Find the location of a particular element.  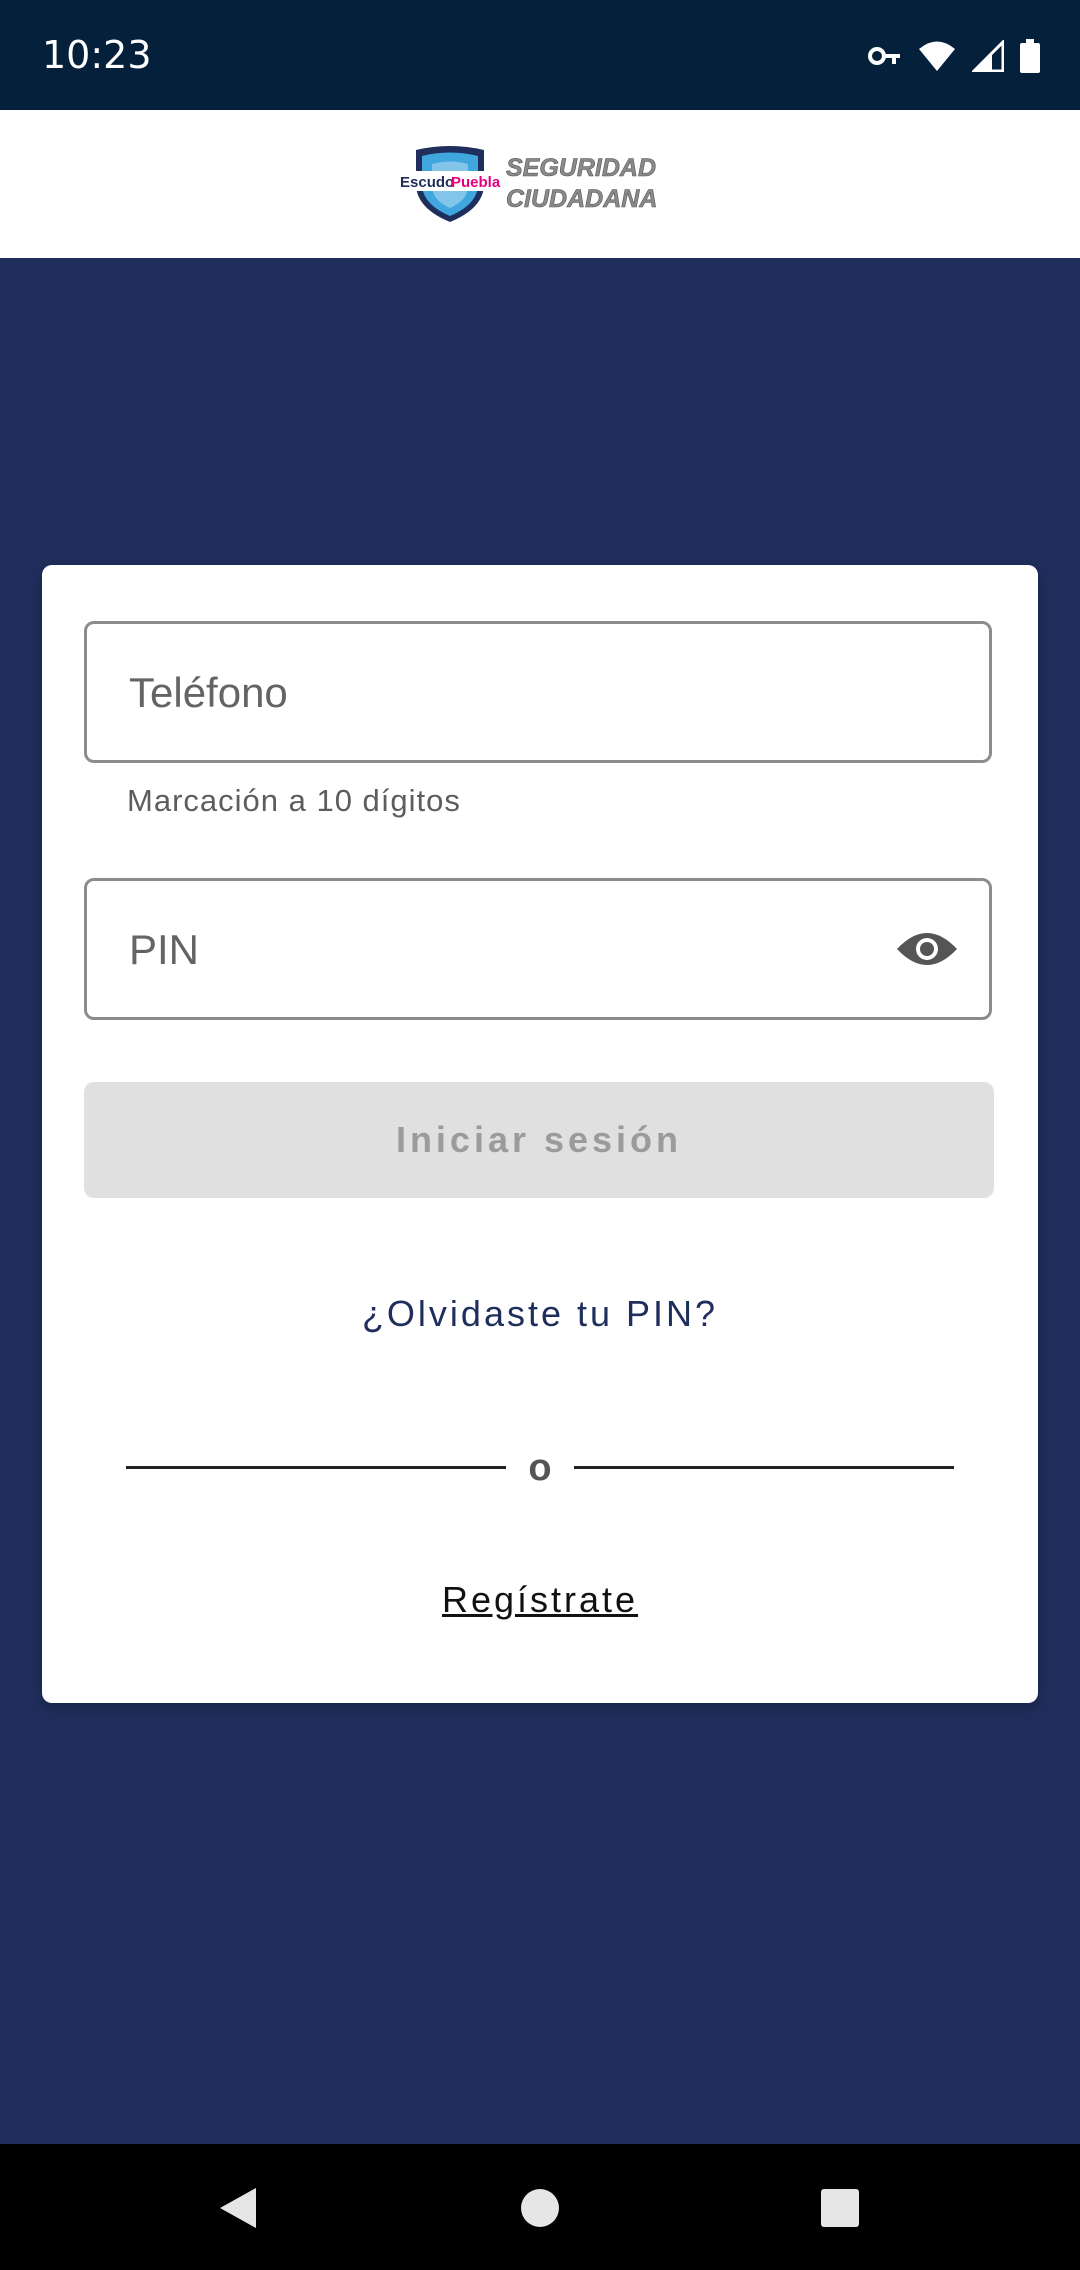

recents-icon is located at coordinates (840, 2208).